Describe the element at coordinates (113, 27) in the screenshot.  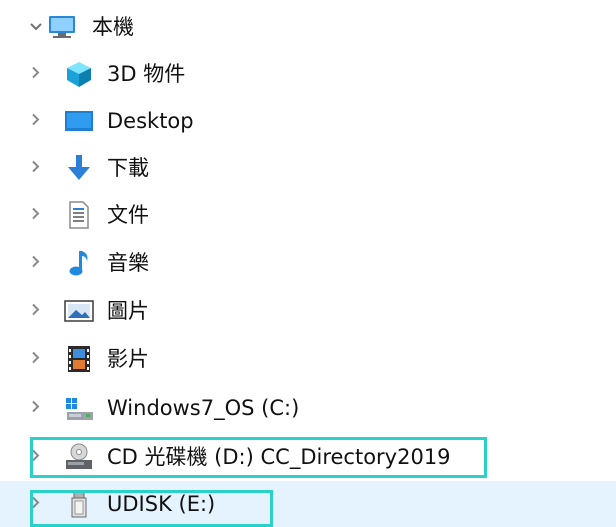
I see `tree-item-label: 本機` at that location.